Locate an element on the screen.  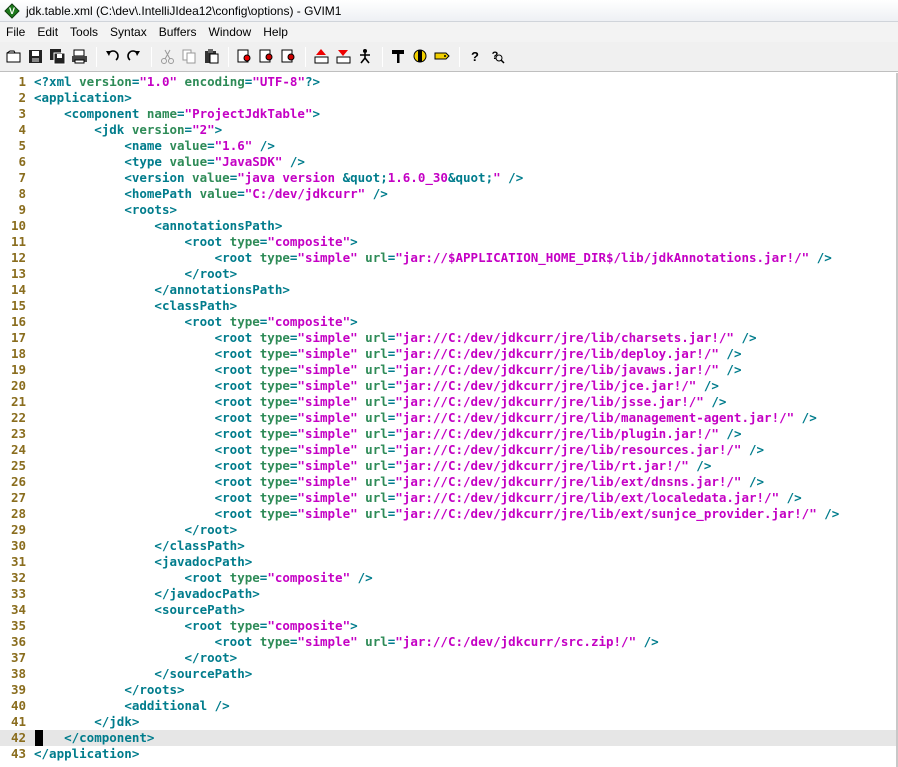
code-line: 11 <root type="composite"> is located at coordinates (449, 242).